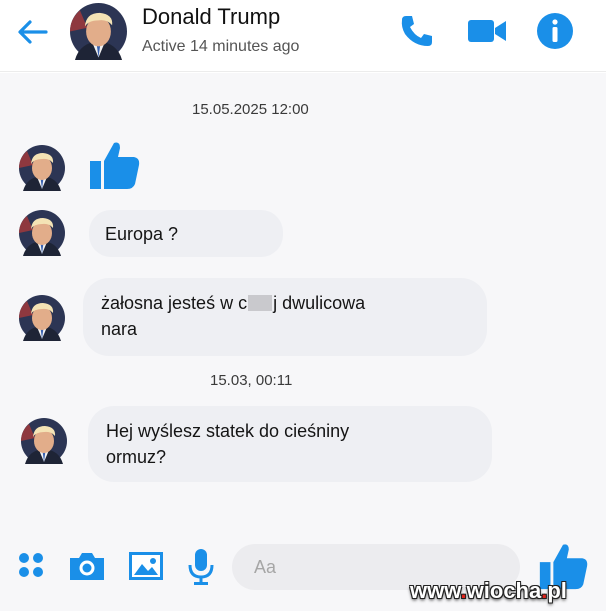  What do you see at coordinates (87, 566) in the screenshot?
I see `camera-icon` at bounding box center [87, 566].